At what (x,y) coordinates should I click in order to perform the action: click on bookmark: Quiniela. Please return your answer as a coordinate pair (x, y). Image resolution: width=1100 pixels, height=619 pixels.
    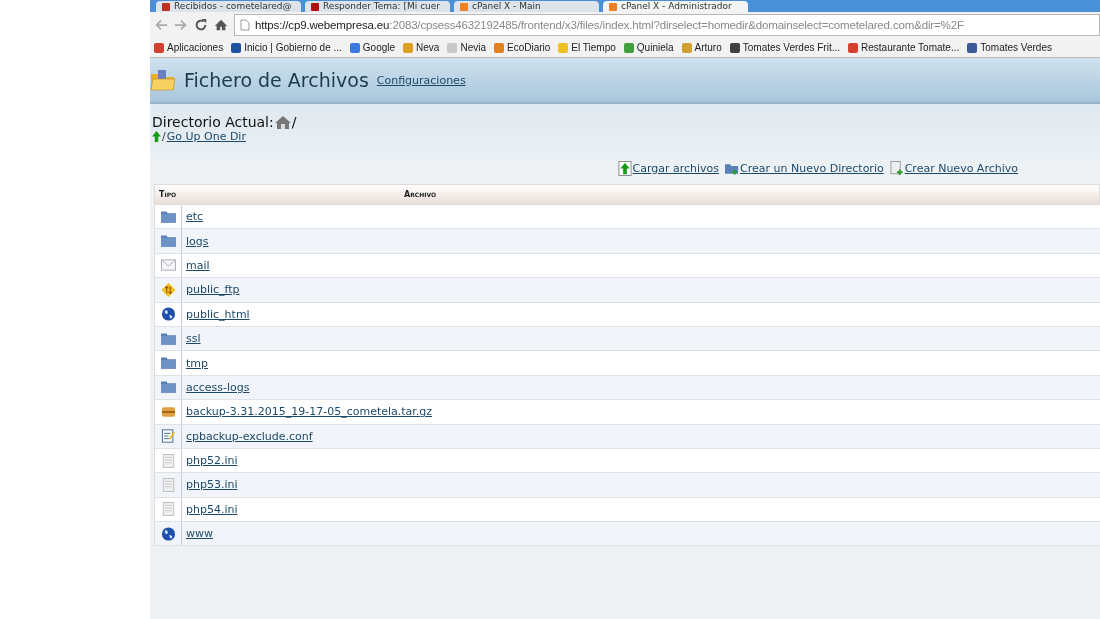
    Looking at the image, I should click on (648, 47).